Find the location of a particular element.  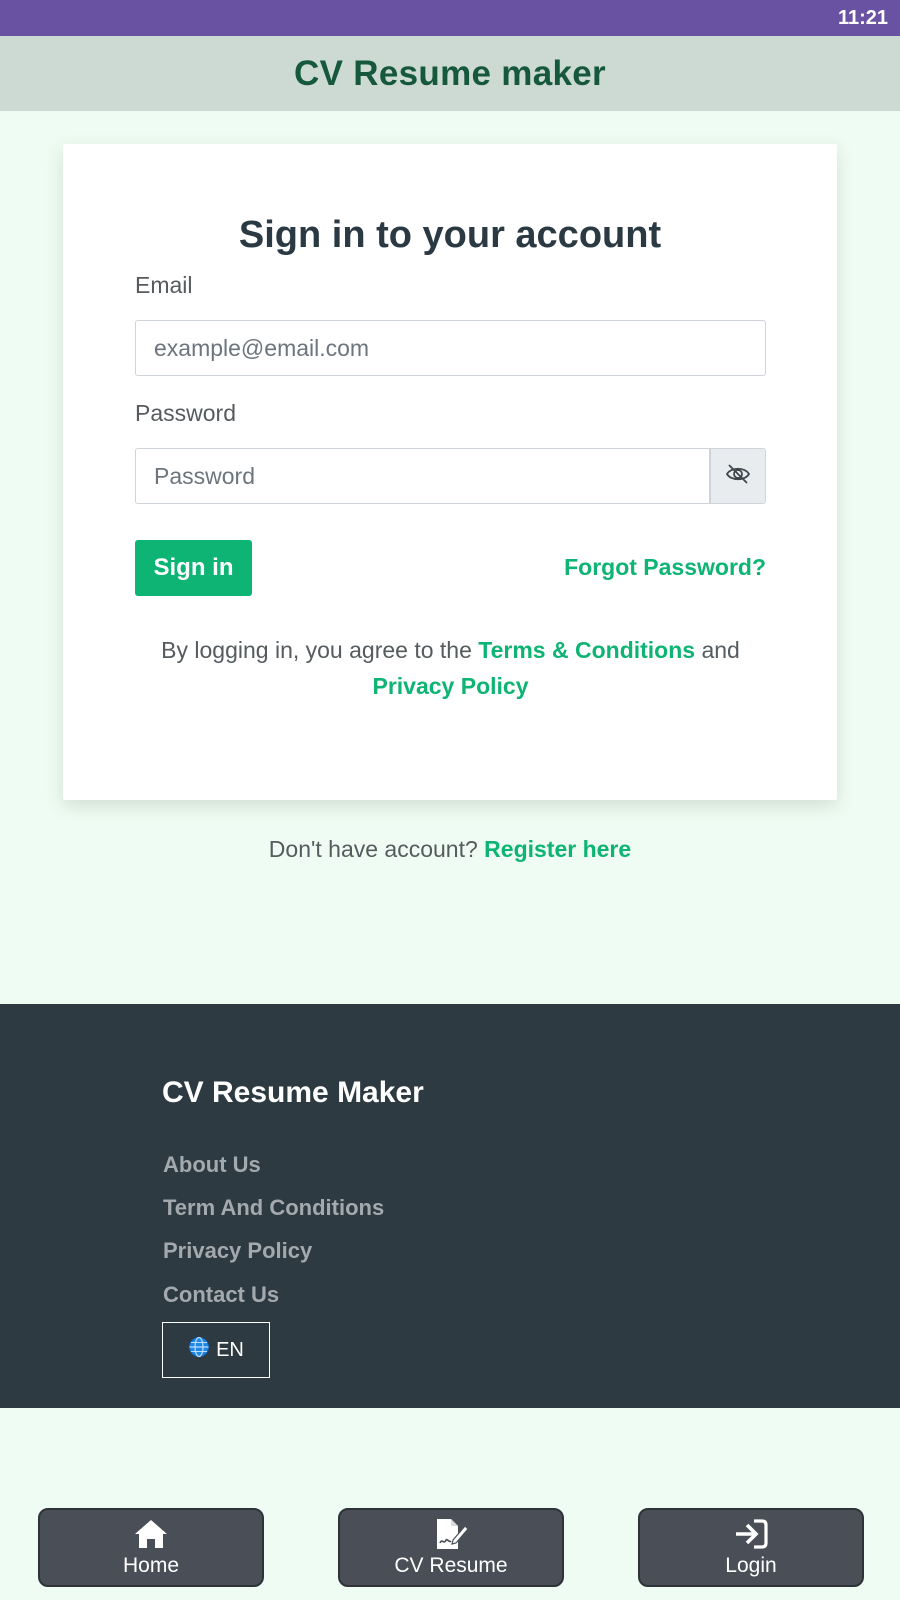

register-prompt: Don't have account? Register here is located at coordinates (450, 849).